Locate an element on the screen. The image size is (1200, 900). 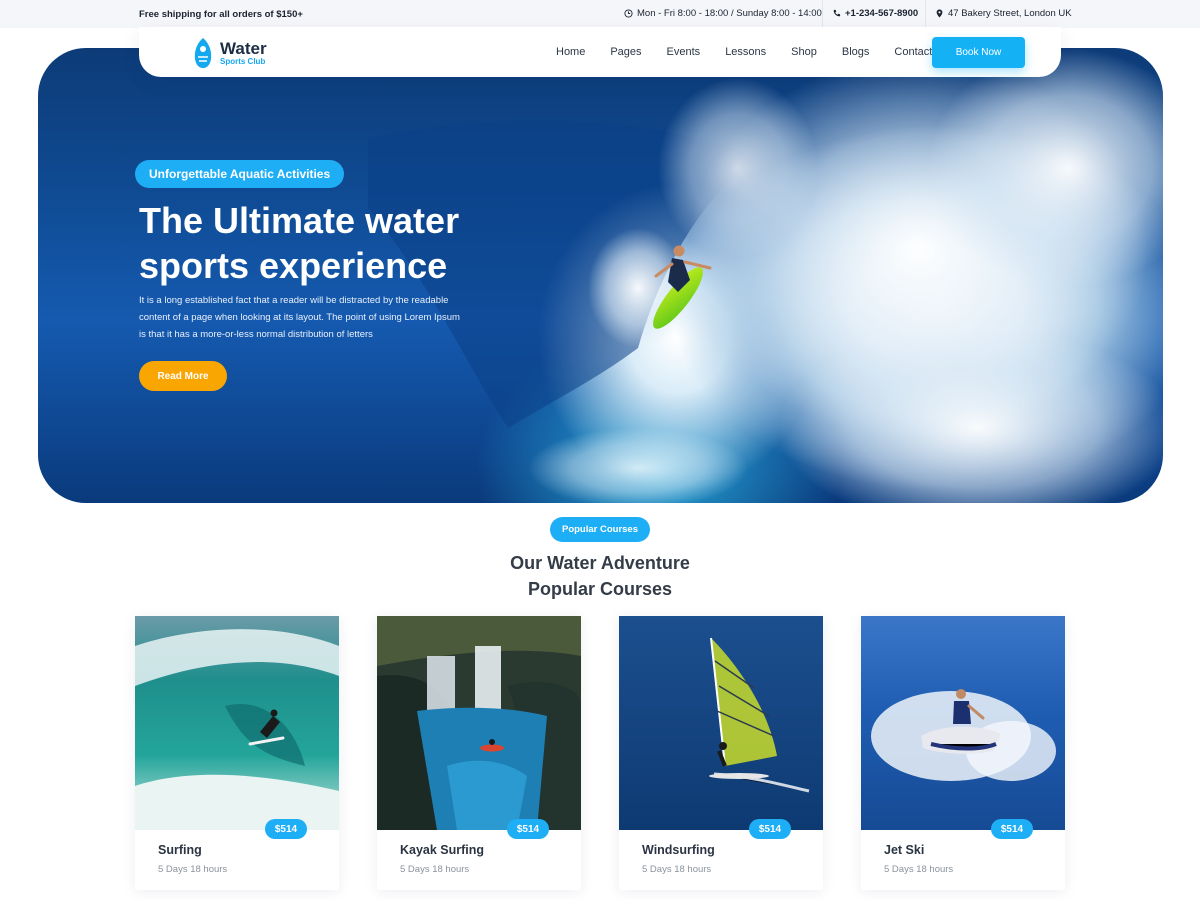
hero-badge: Unforgettable Aquatic Activities is located at coordinates (240, 174).